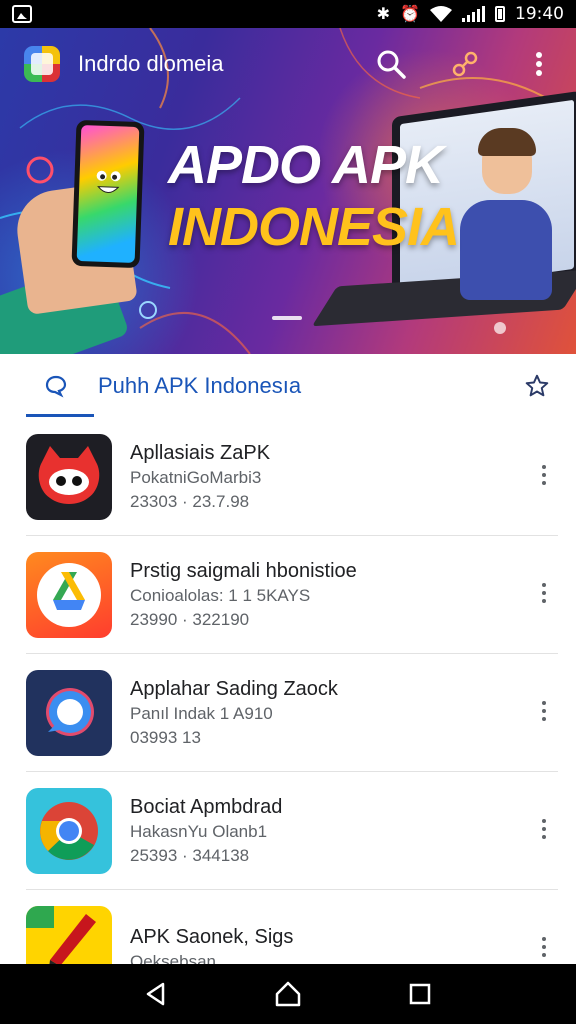 This screenshot has width=576, height=1024. Describe the element at coordinates (196, 477) in the screenshot. I see `app-developer: PokatniGoMarbi3` at that location.